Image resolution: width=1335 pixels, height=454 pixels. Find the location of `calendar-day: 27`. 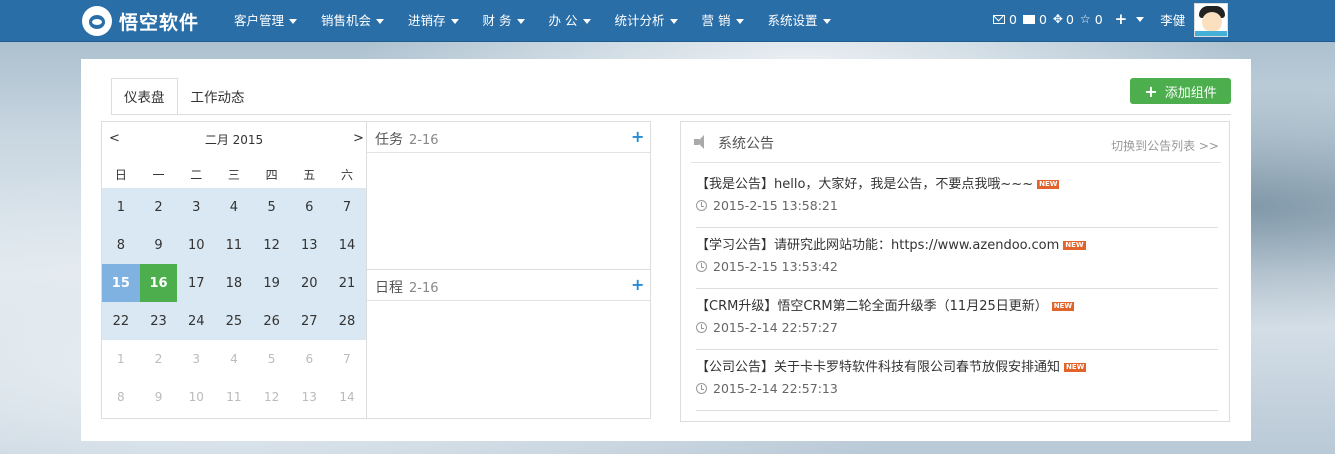

calendar-day: 27 is located at coordinates (309, 321).